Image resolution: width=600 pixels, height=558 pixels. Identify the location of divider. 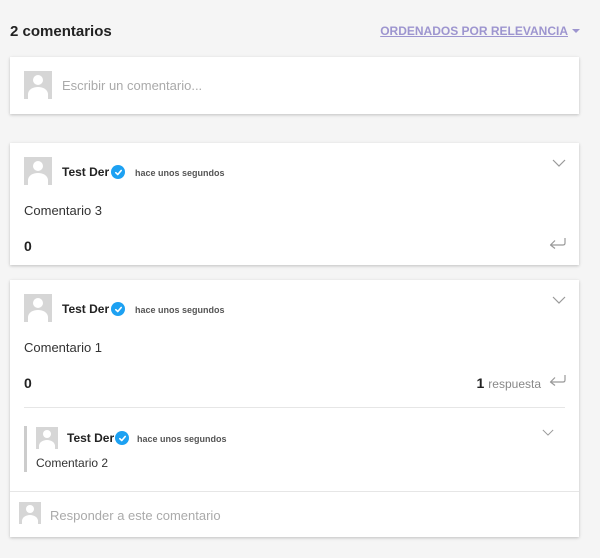
(294, 407).